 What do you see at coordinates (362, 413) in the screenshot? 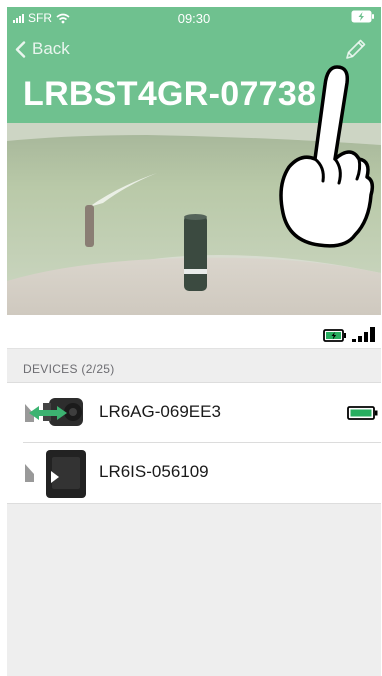
I see `battery-full-icon` at bounding box center [362, 413].